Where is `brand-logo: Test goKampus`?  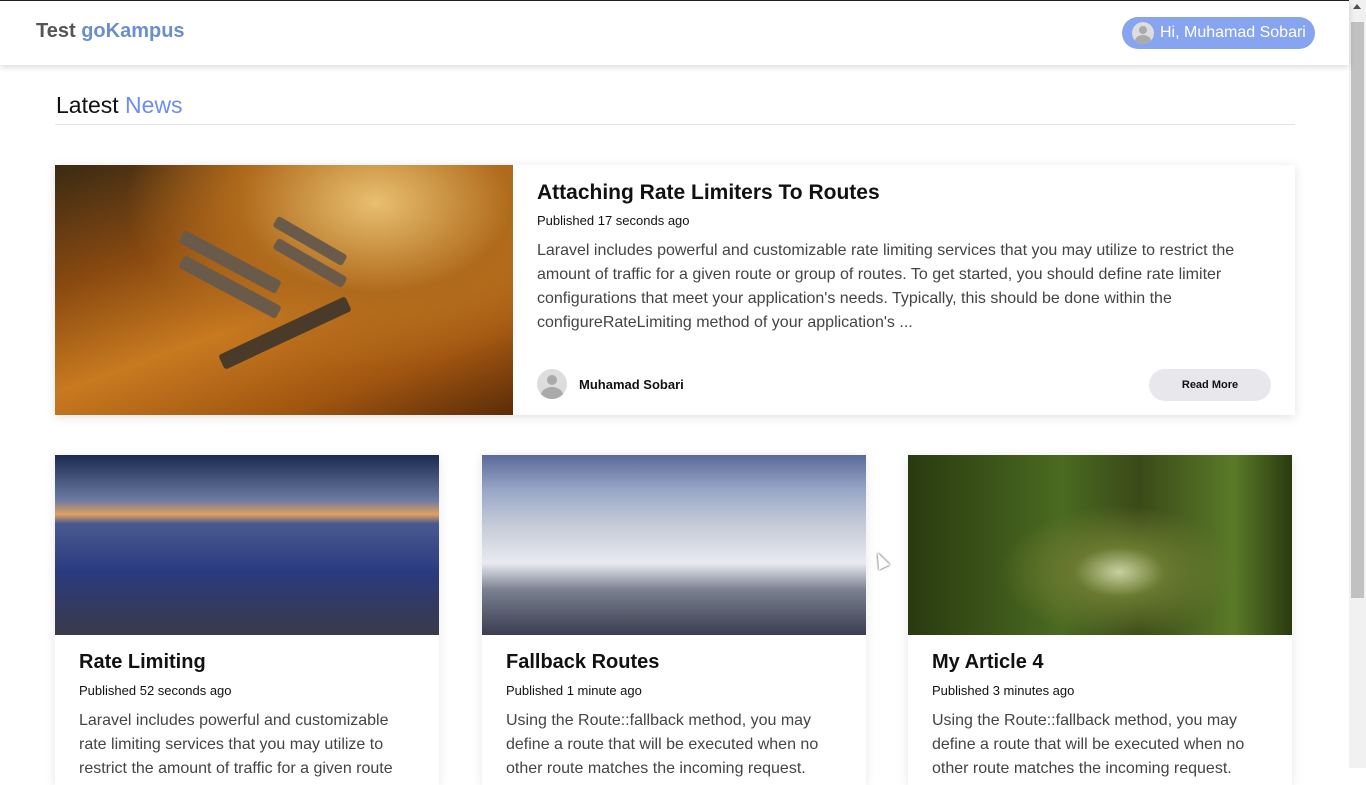
brand-logo: Test goKampus is located at coordinates (110, 31).